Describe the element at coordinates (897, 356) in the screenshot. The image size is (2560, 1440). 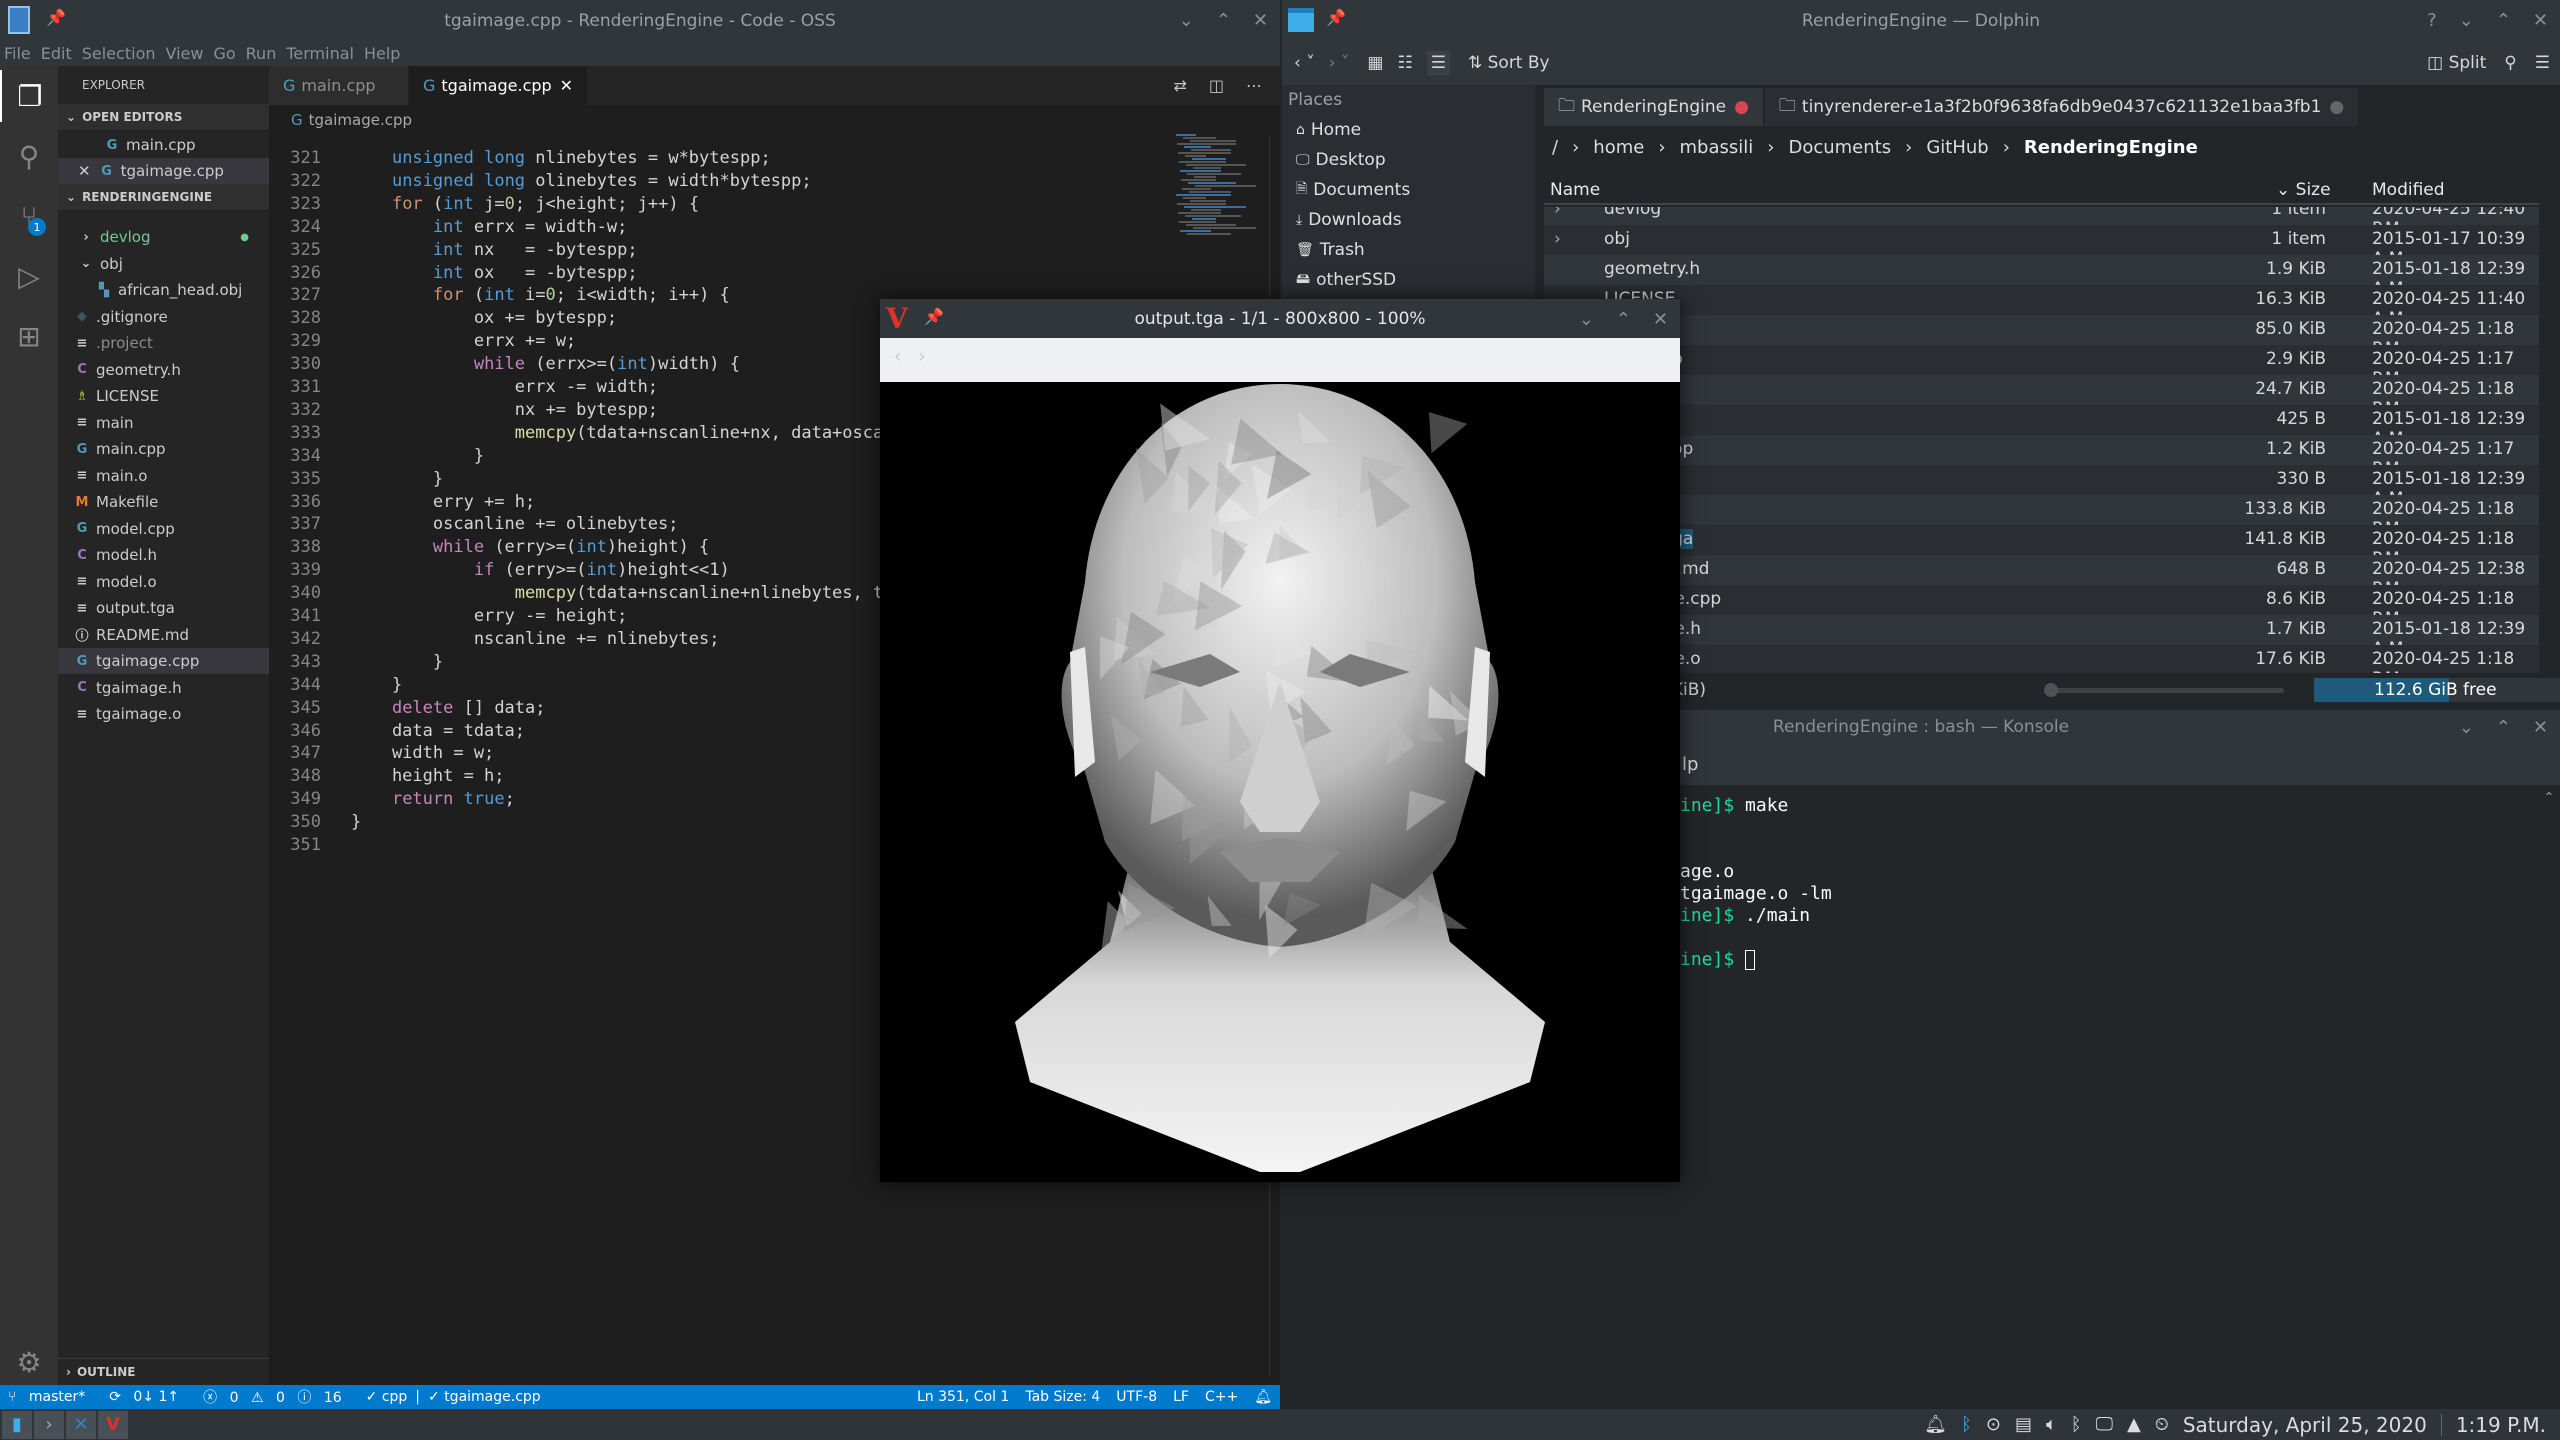
I see `previous-image-icon: ‹` at that location.